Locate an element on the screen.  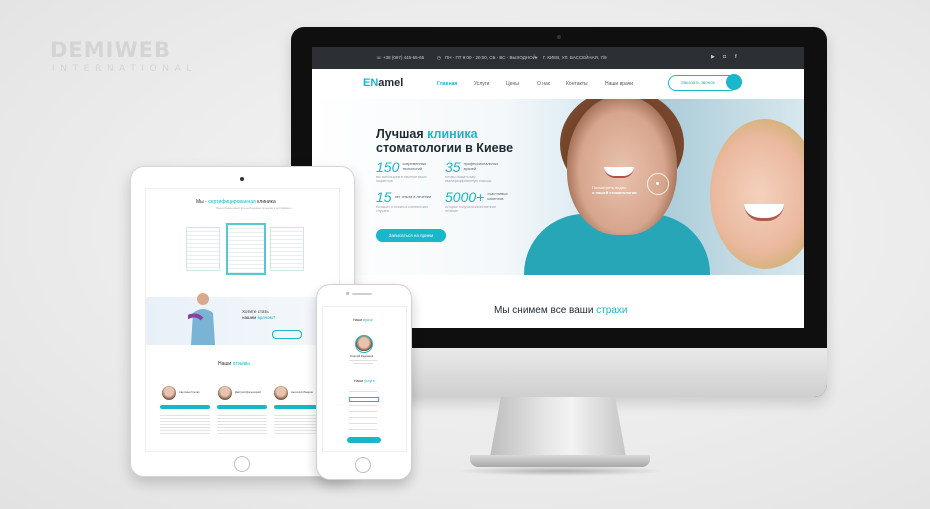
stat-label: современных технологий is located at coordinates (414, 166).